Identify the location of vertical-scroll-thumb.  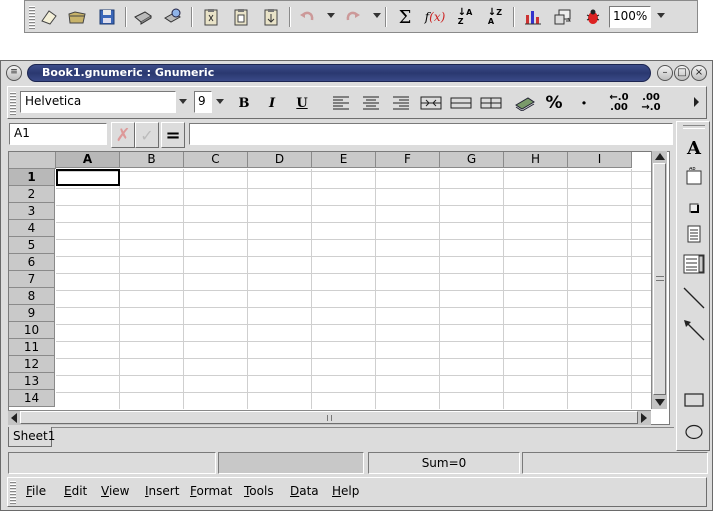
(659, 279).